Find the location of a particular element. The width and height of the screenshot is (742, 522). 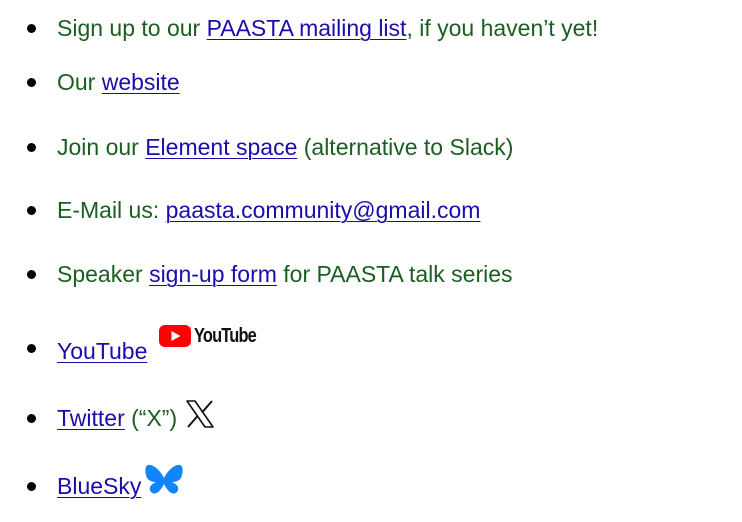

item-text-pre: Speaker is located at coordinates (103, 274).